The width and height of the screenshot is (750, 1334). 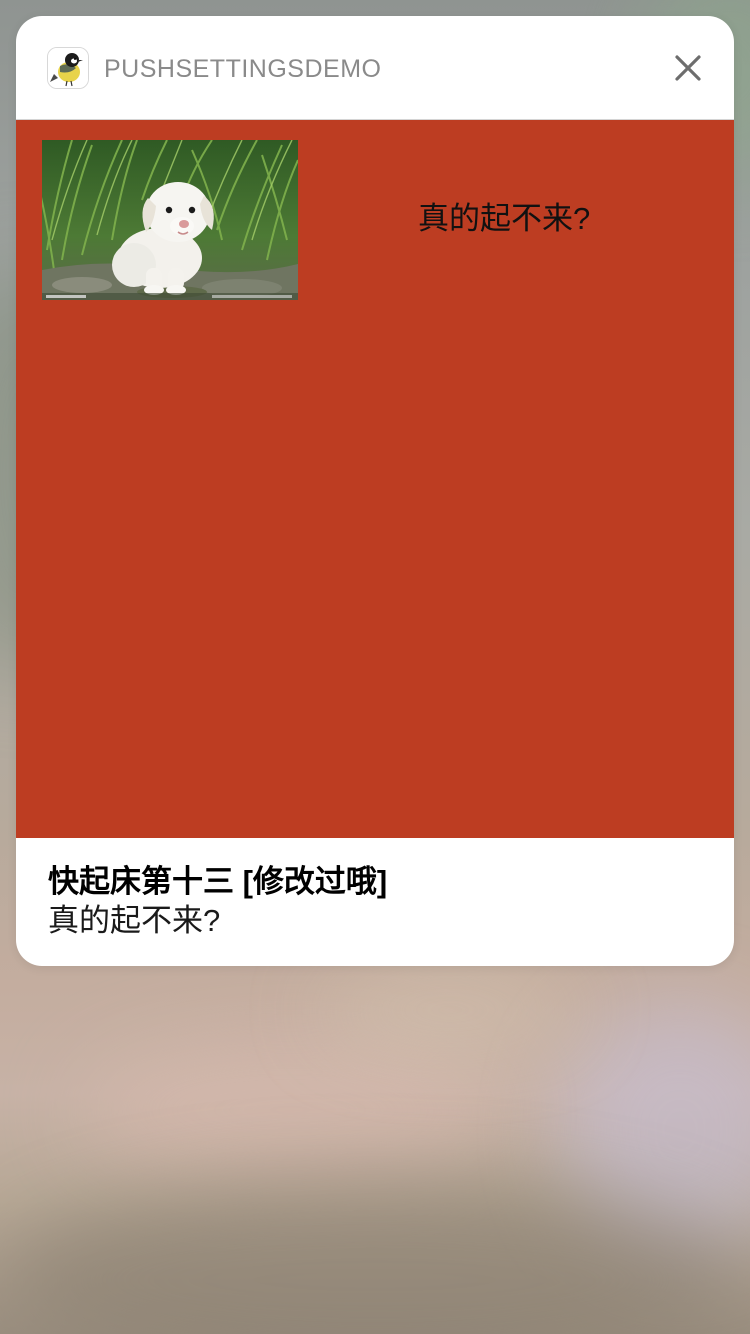 I want to click on content-message: 真的起不来?, so click(x=504, y=218).